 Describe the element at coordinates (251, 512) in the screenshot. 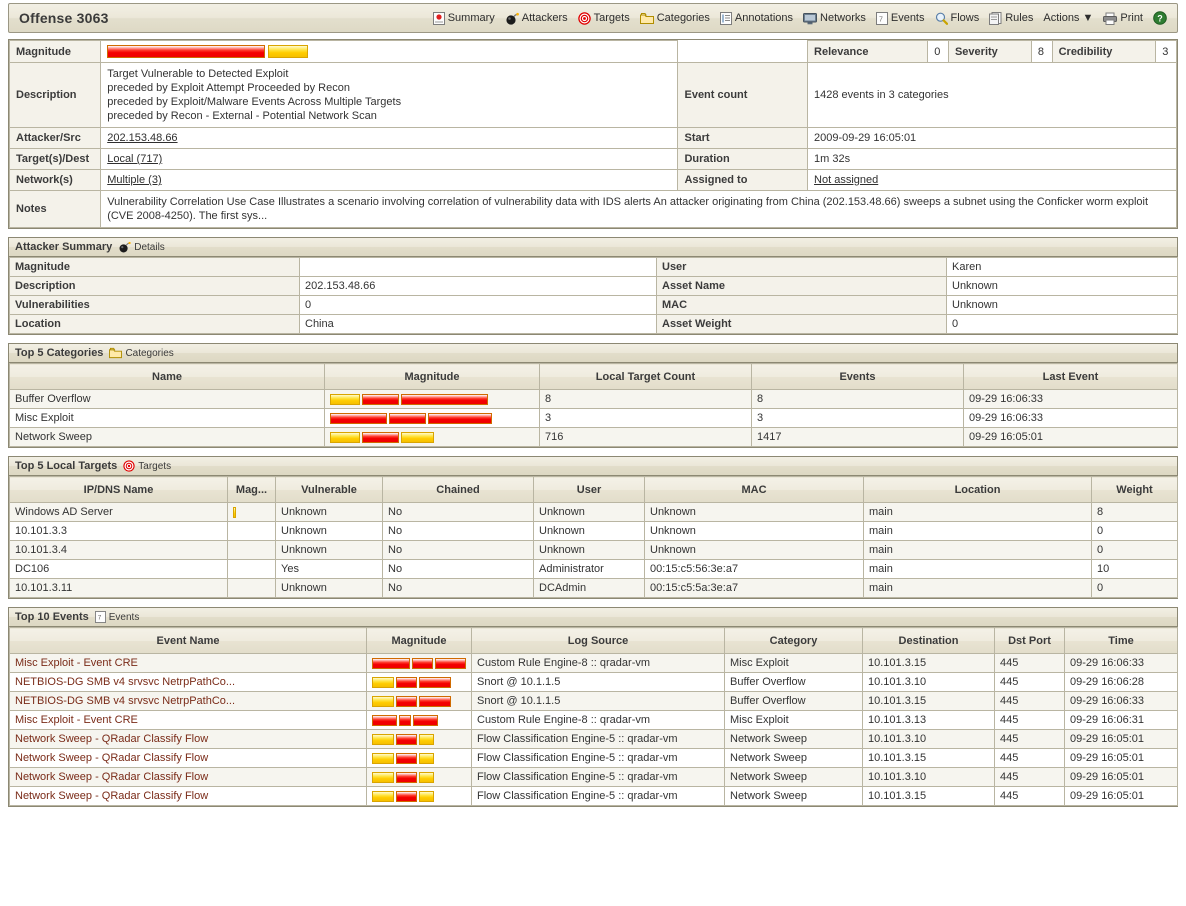

I see `target-magnitude` at that location.